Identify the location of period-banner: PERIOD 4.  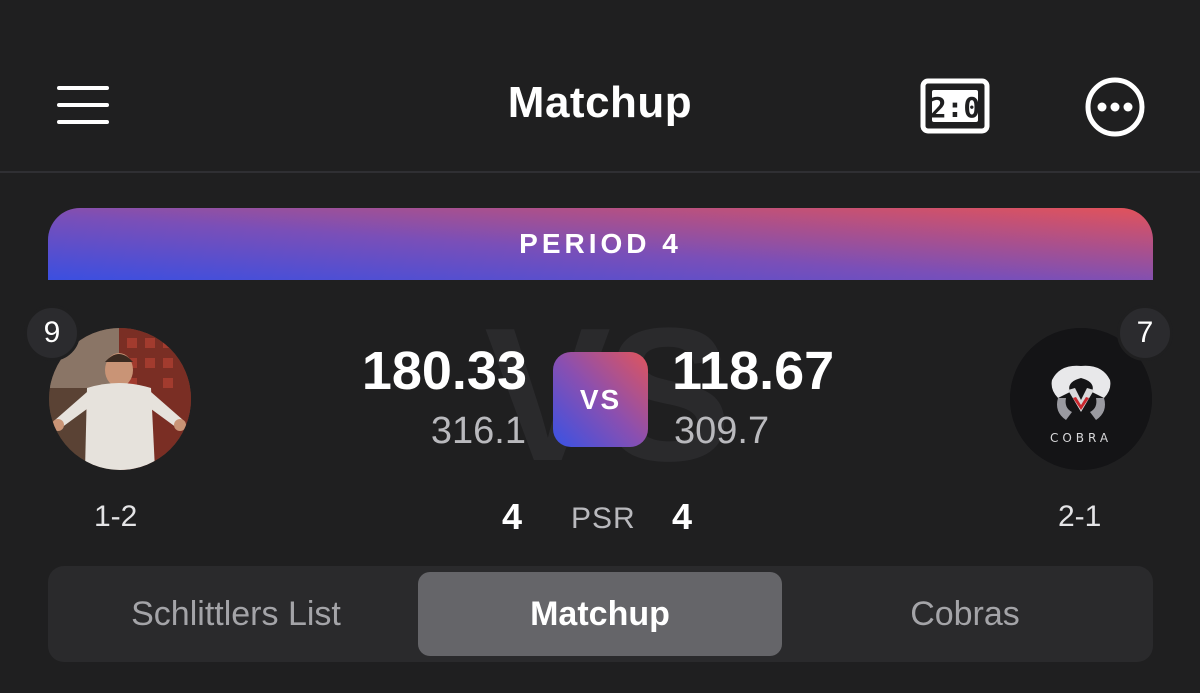
(600, 244).